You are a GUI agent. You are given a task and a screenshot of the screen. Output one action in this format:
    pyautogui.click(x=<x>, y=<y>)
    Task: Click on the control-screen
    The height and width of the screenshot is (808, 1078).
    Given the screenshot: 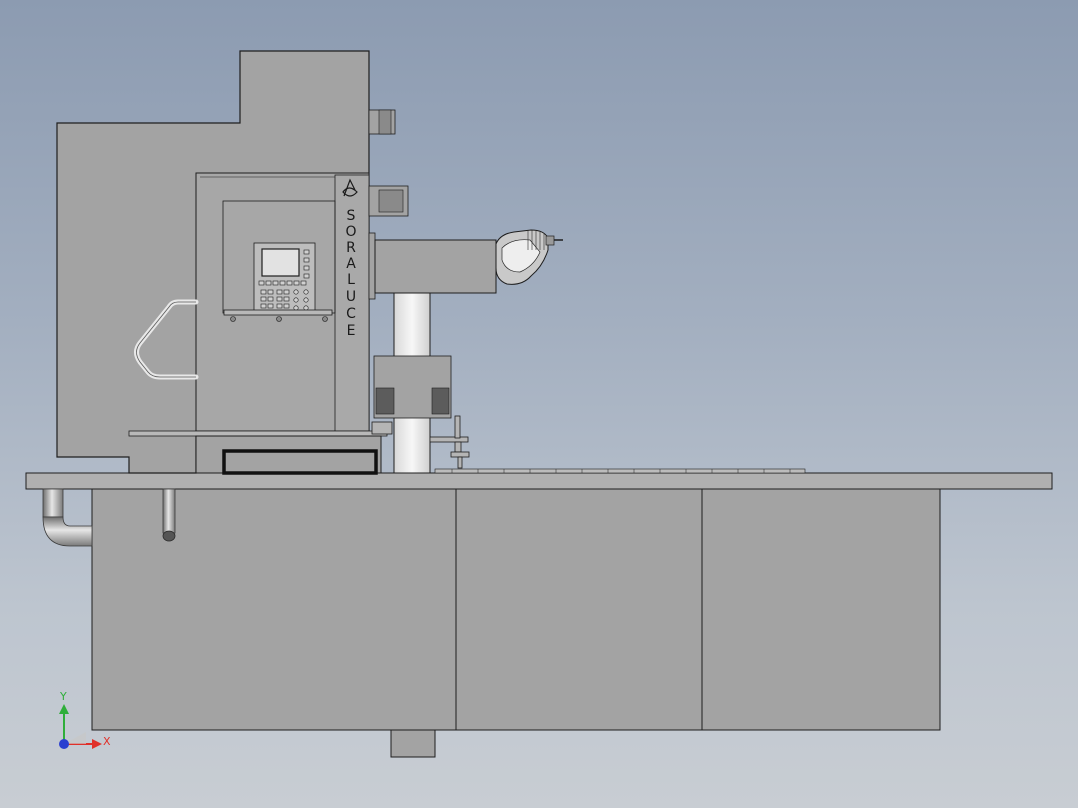 What is the action you would take?
    pyautogui.click(x=280, y=262)
    